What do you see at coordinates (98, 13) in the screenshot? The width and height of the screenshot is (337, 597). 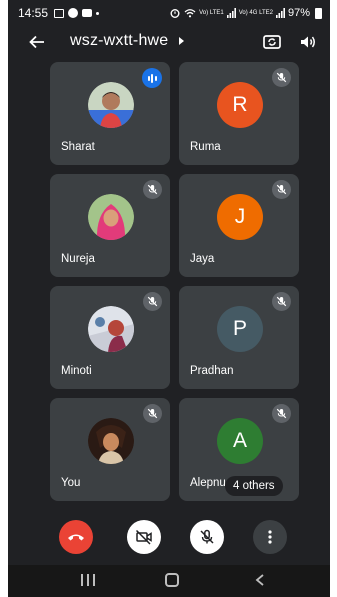 I see `more-notifications-icon` at bounding box center [98, 13].